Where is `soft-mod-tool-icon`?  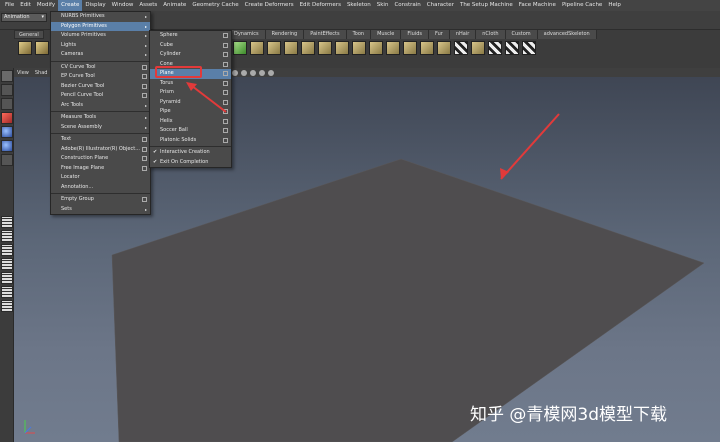
soft-mod-tool-icon is located at coordinates (7, 160).